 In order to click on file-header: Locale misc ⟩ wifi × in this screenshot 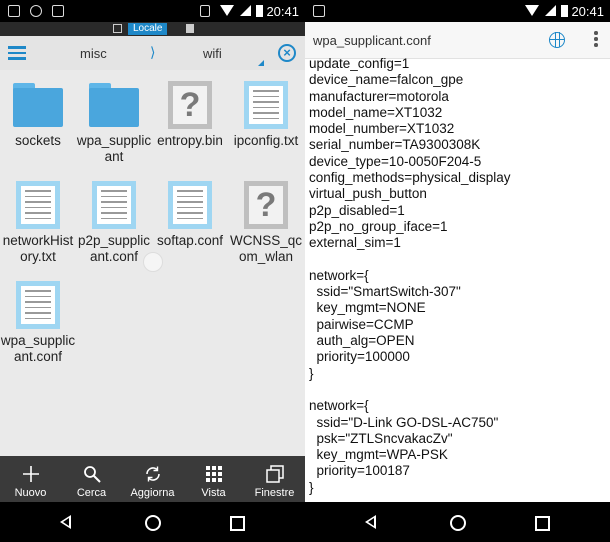, I will do `click(152, 46)`.